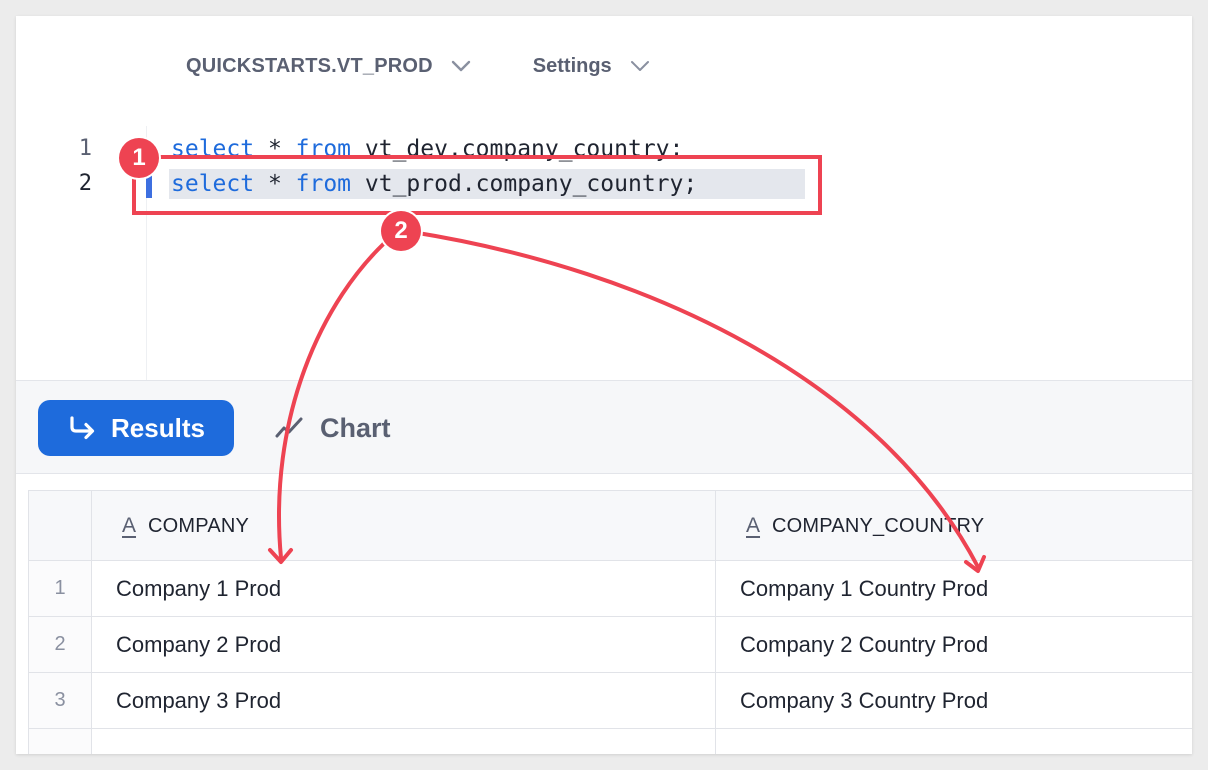  I want to click on settings-label: Settings, so click(572, 65).